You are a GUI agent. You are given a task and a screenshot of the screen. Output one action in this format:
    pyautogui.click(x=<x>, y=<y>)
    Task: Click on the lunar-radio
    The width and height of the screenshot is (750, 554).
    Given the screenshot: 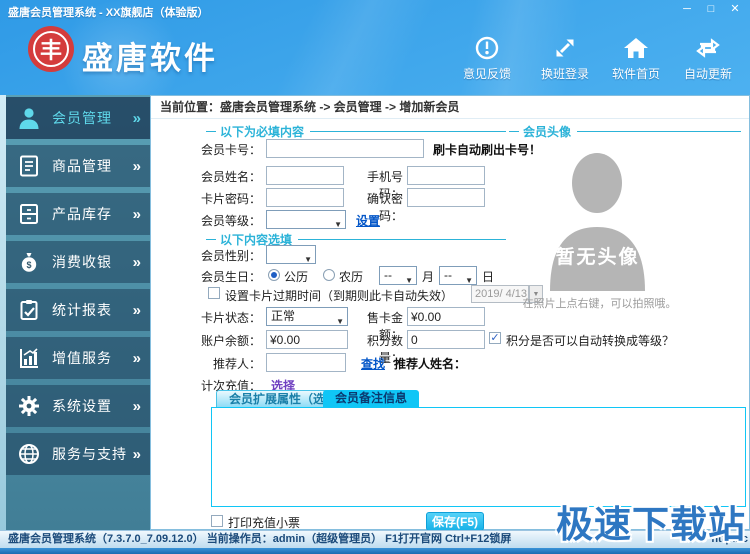 What is the action you would take?
    pyautogui.click(x=329, y=275)
    